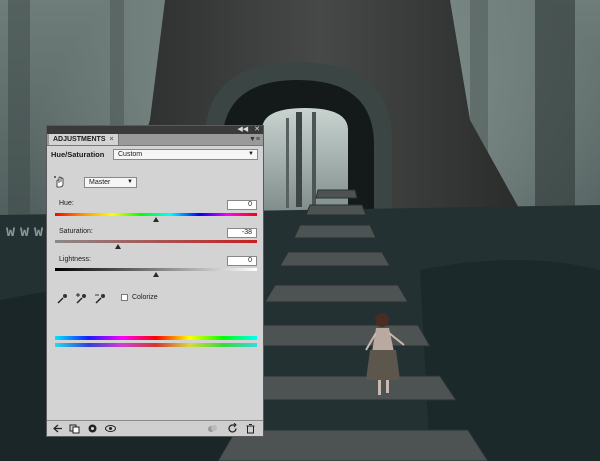 The height and width of the screenshot is (461, 600). Describe the element at coordinates (124, 297) in the screenshot. I see `colorize-checkbox` at that location.